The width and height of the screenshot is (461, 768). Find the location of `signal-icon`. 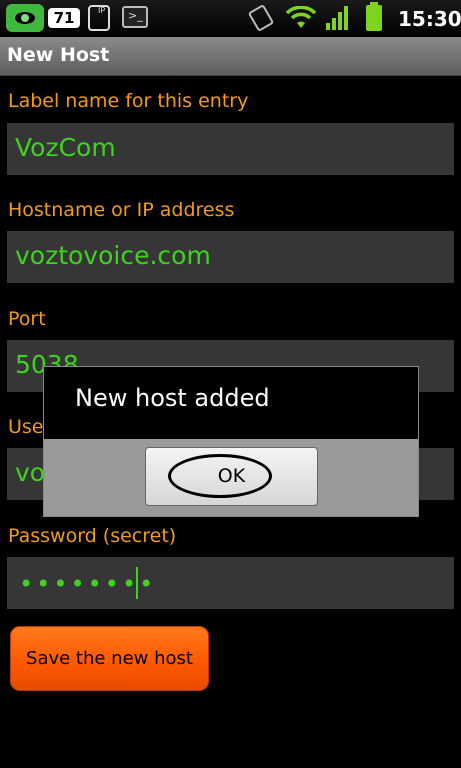

signal-icon is located at coordinates (338, 18).